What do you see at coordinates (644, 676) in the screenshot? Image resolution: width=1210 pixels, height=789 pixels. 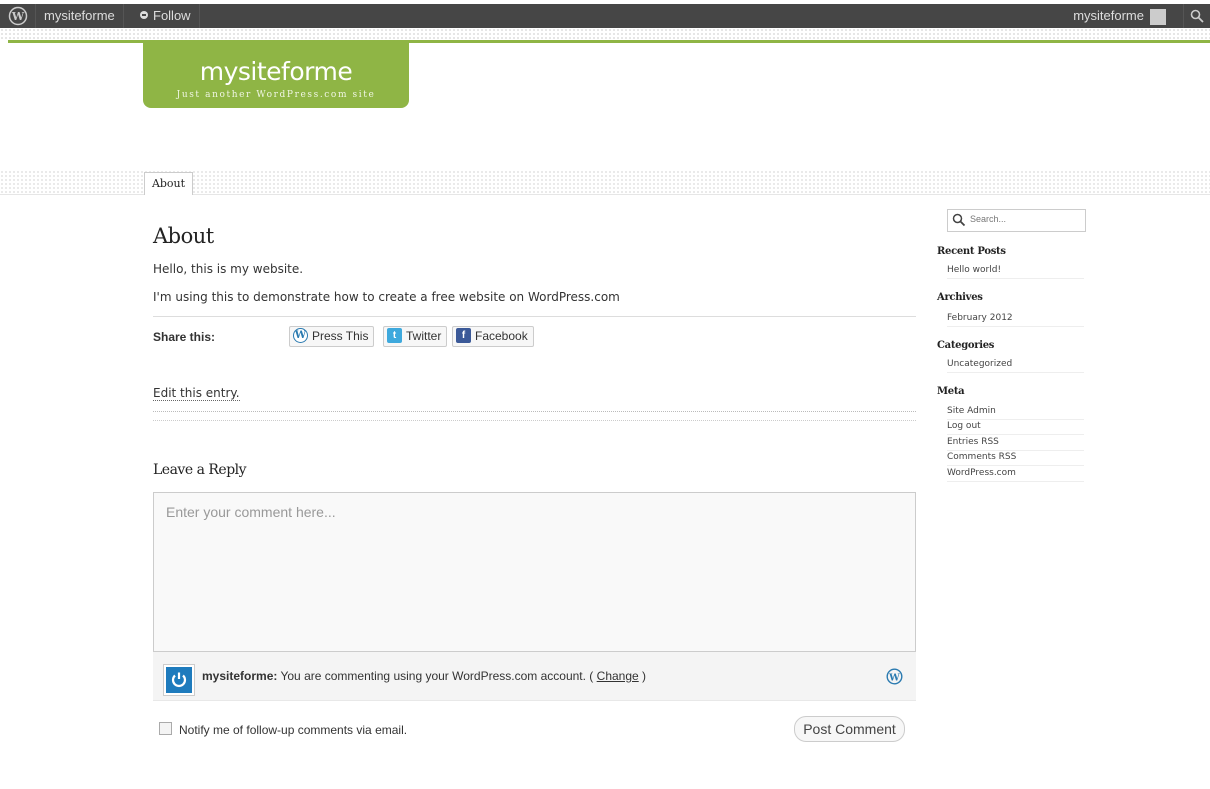 I see `identity-close-paren: )` at bounding box center [644, 676].